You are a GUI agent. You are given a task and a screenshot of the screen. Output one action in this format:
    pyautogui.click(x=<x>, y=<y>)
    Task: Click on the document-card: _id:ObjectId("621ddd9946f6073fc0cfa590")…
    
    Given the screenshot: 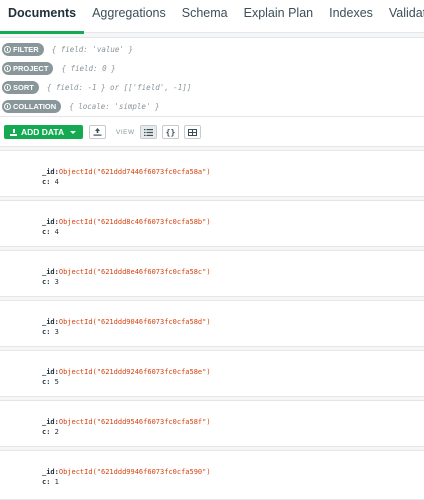 What is the action you would take?
    pyautogui.click(x=212, y=475)
    